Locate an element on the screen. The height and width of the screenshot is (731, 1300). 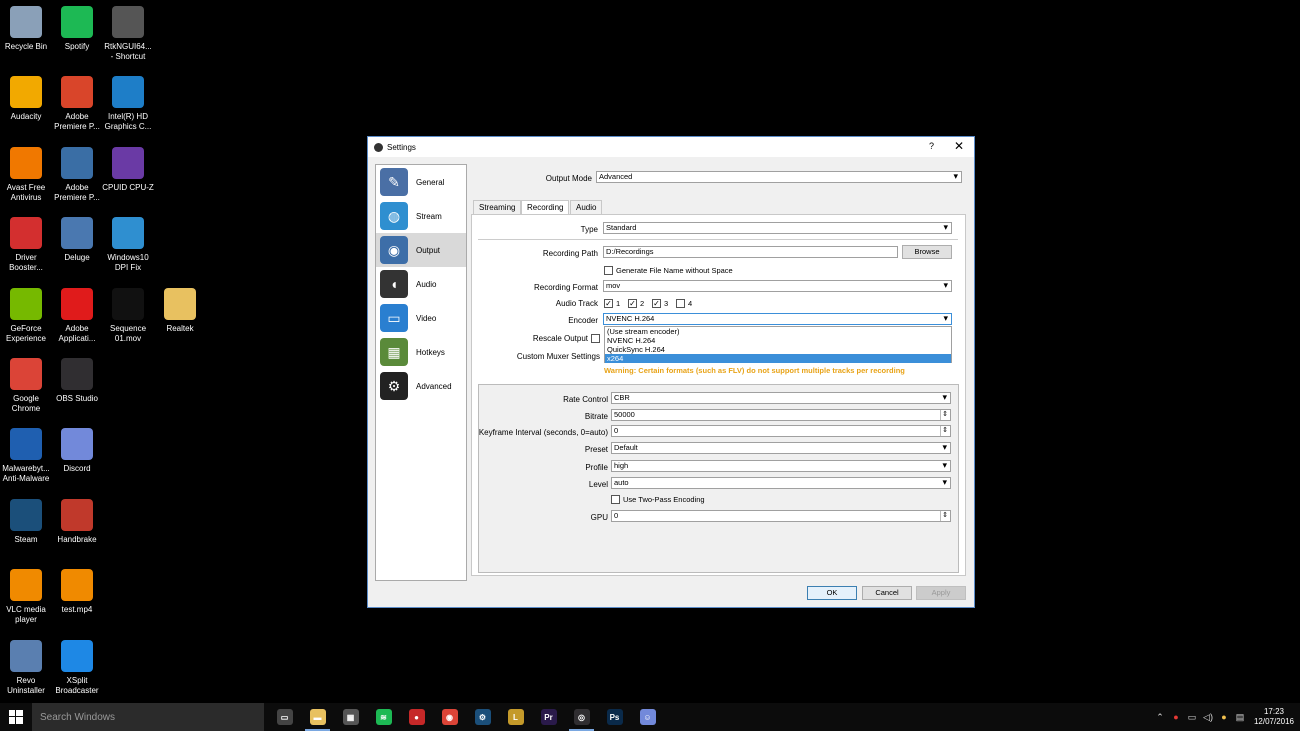
sidebar-item-advanced: ⚙ Advanced is located at coordinates (421, 386).